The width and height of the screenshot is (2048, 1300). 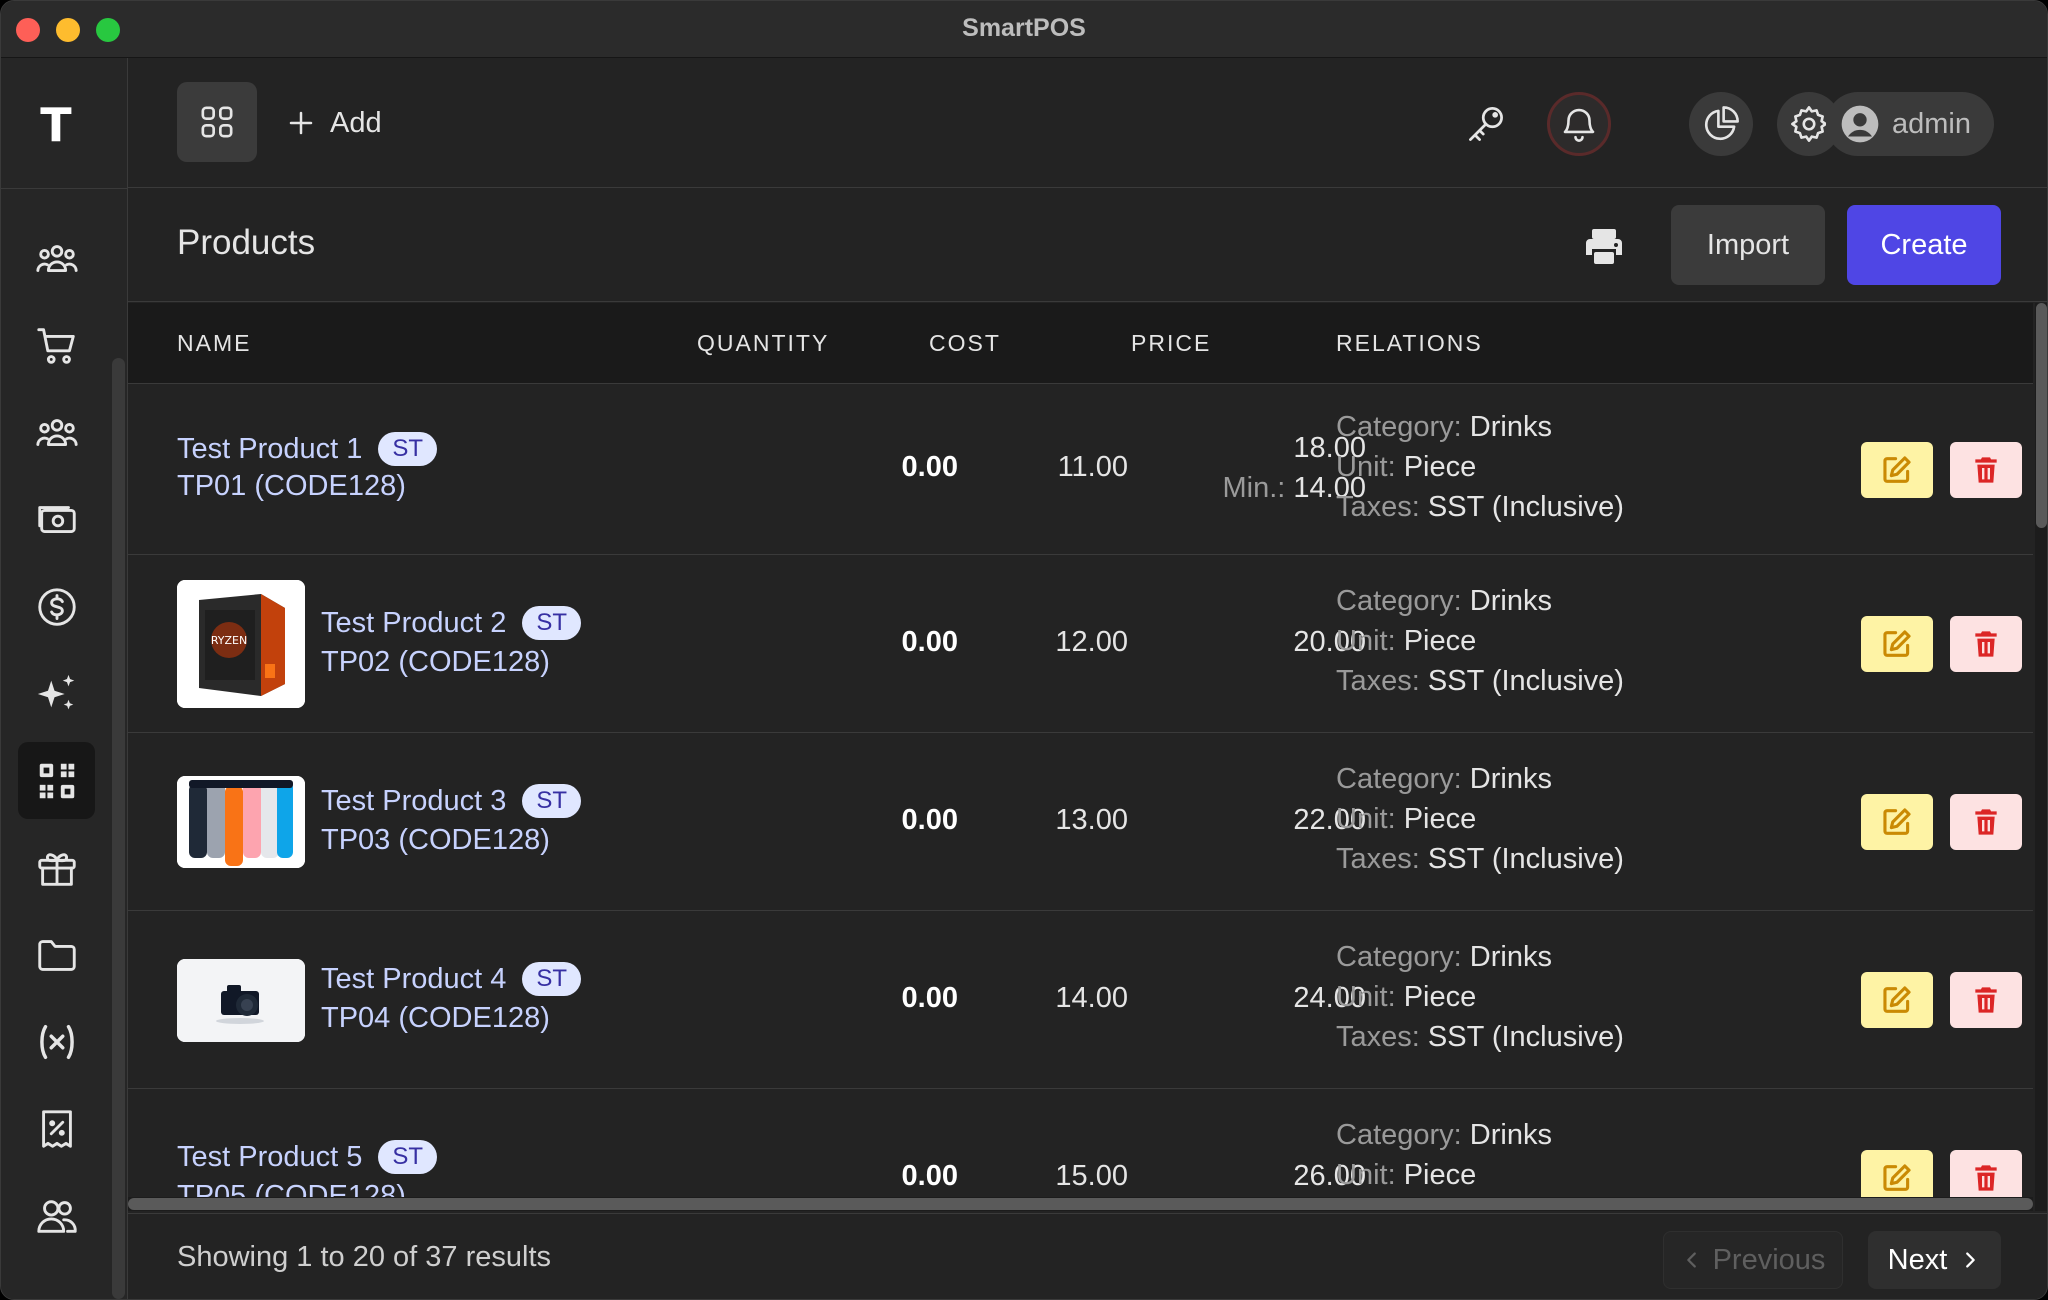 What do you see at coordinates (1971, 1260) in the screenshot?
I see `chevron-right-icon` at bounding box center [1971, 1260].